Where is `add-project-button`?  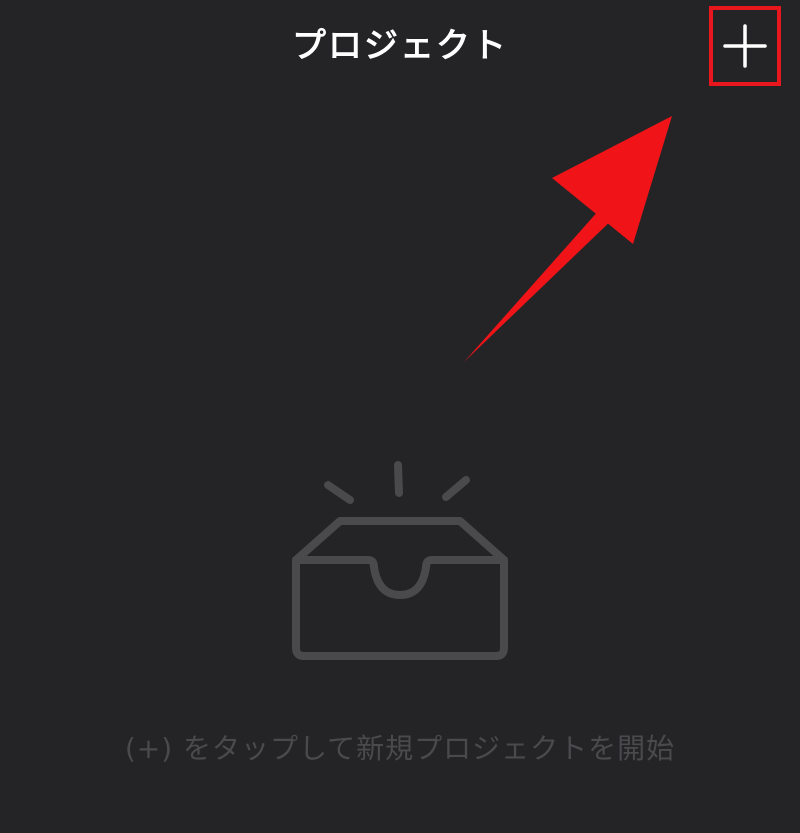
add-project-button is located at coordinates (745, 46).